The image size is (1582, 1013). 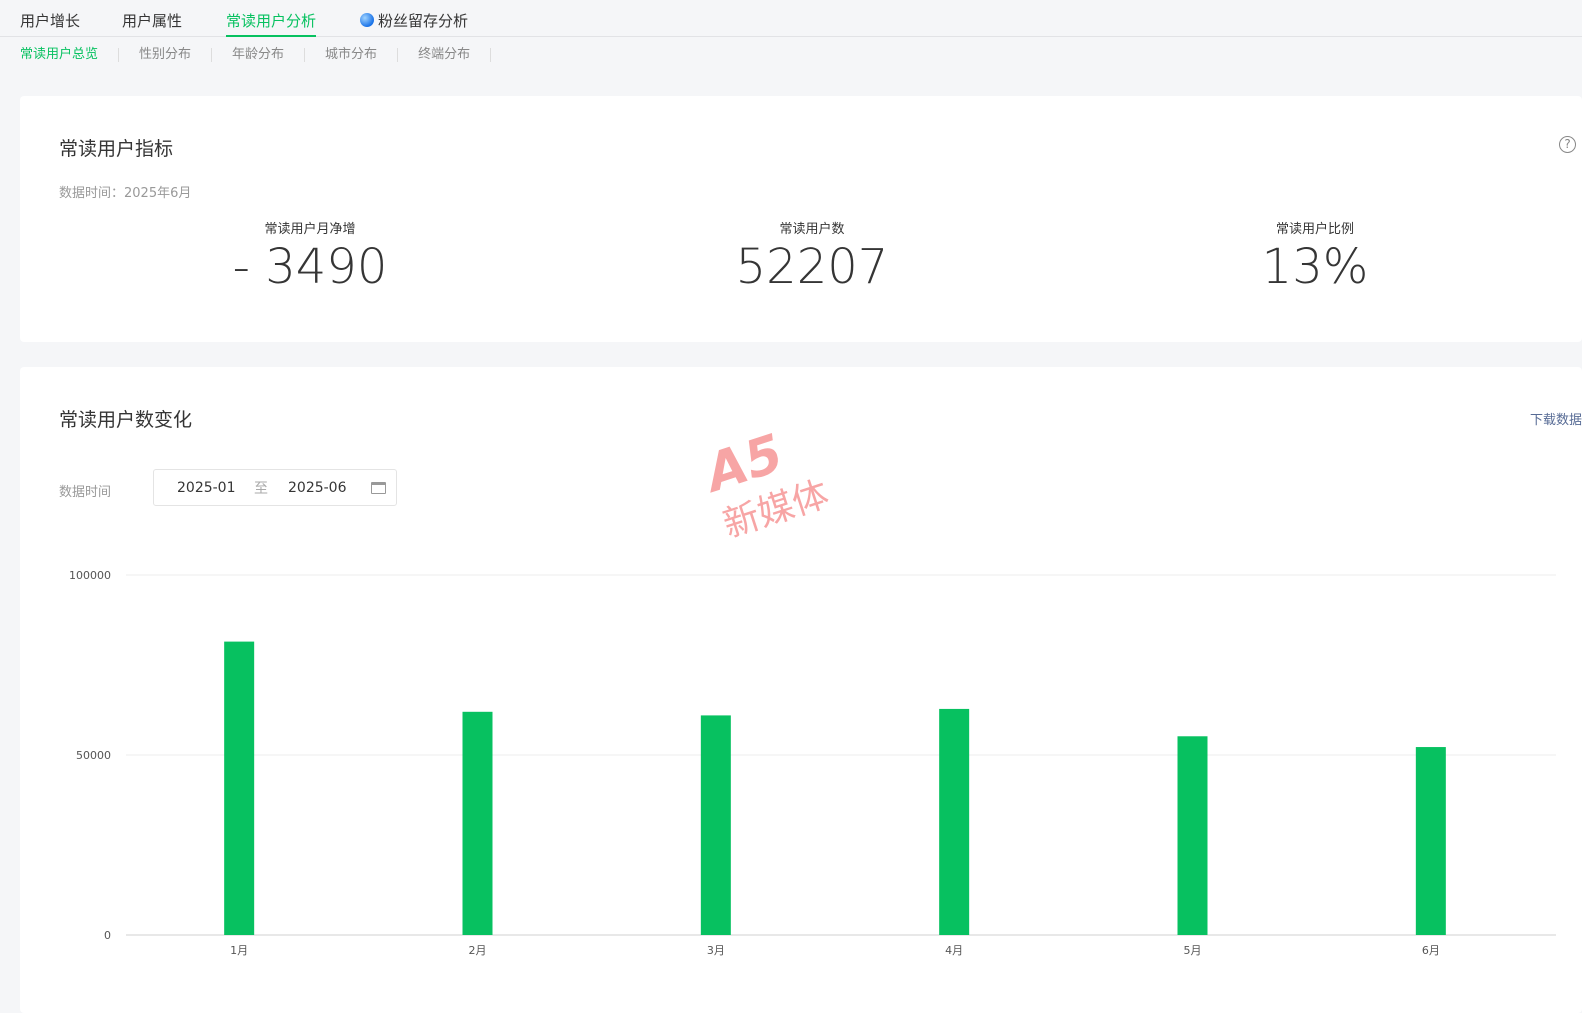 What do you see at coordinates (367, 20) in the screenshot?
I see `globe-icon` at bounding box center [367, 20].